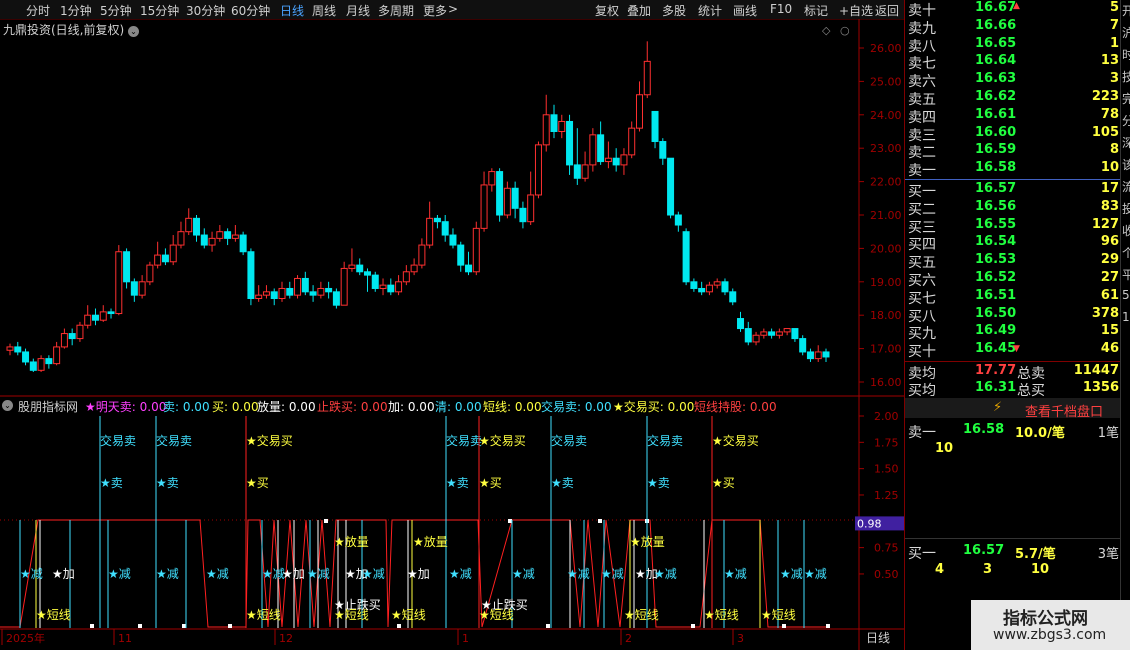 Image resolution: width=1130 pixels, height=650 pixels. I want to click on indicator-field: ★明天卖: 0.00, so click(126, 407).